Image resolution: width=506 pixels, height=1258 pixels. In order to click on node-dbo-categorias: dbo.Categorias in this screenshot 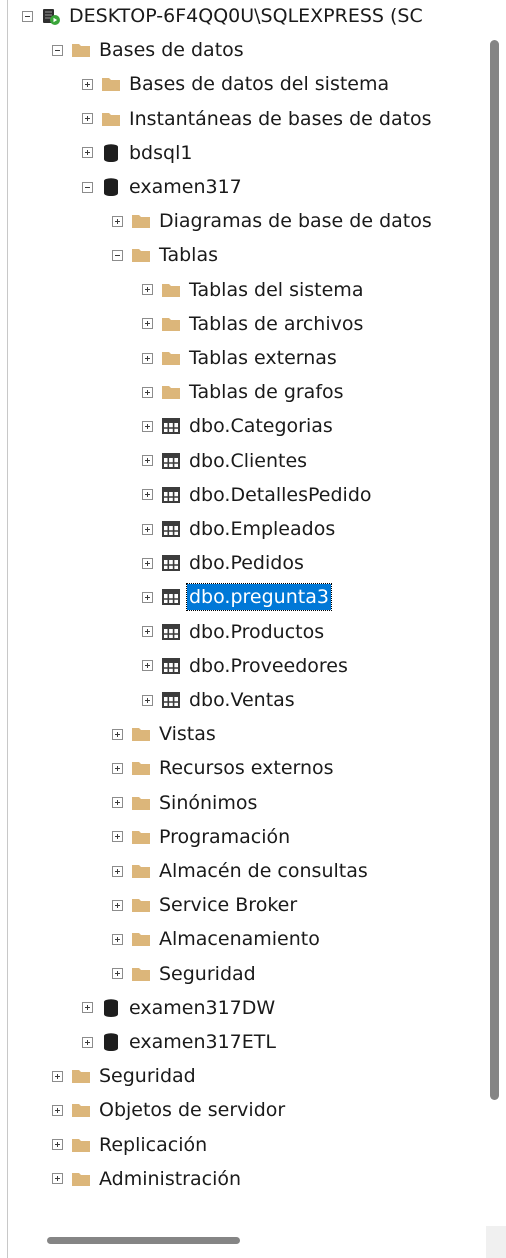, I will do `click(238, 426)`.